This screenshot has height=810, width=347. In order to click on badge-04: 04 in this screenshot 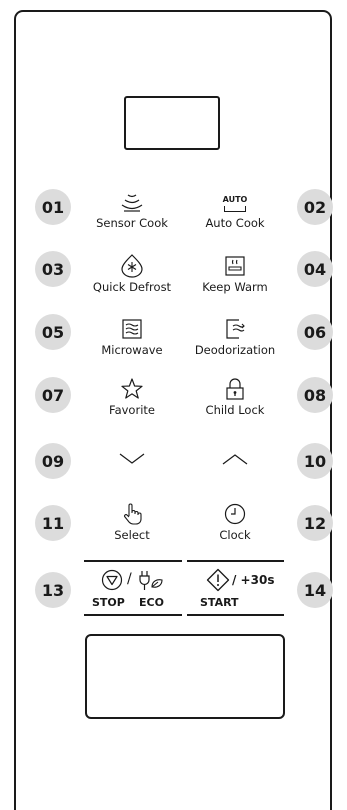, I will do `click(315, 269)`.